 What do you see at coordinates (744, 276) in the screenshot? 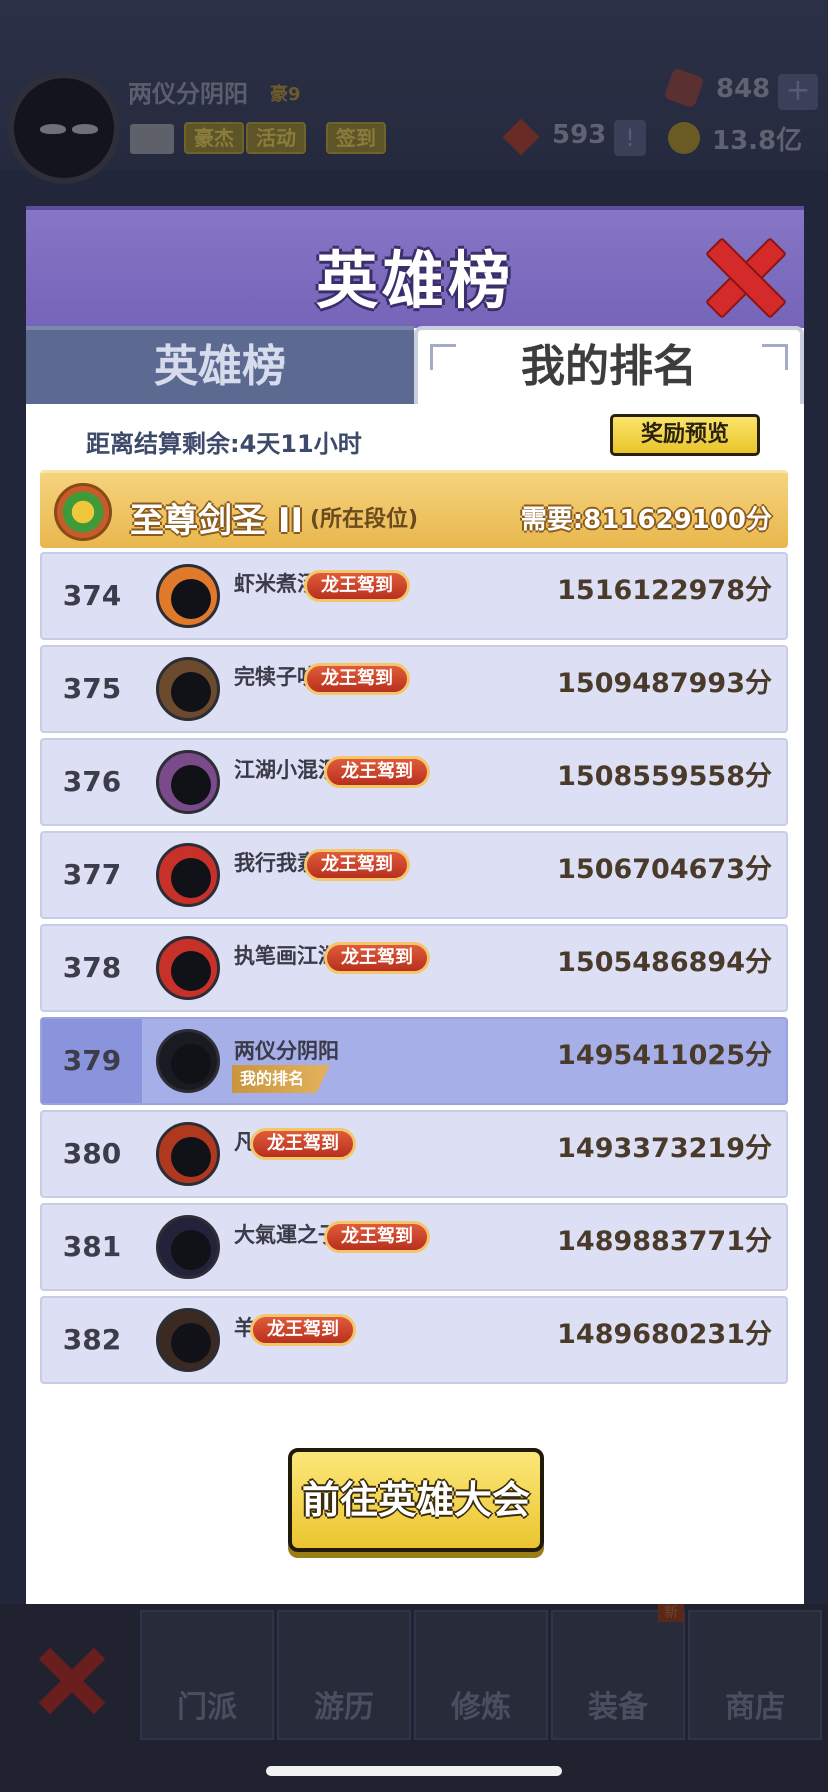
I see `close-button` at bounding box center [744, 276].